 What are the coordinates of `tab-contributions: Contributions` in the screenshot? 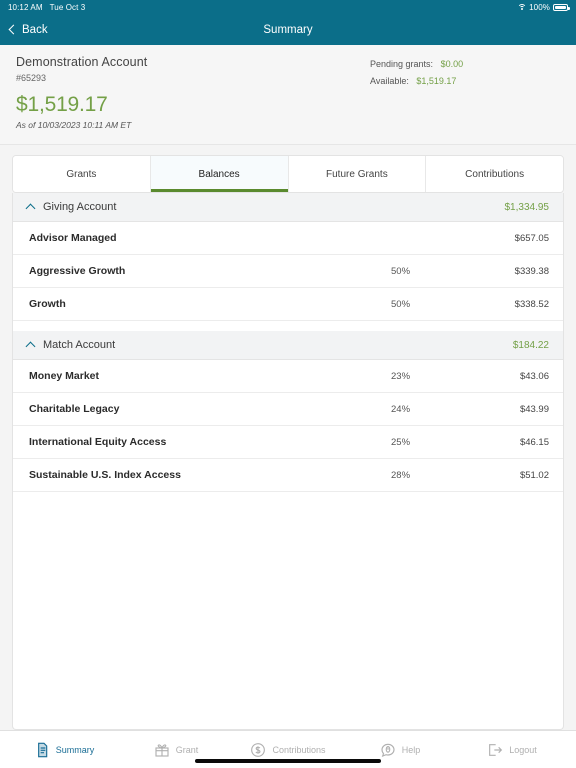 It's located at (494, 174).